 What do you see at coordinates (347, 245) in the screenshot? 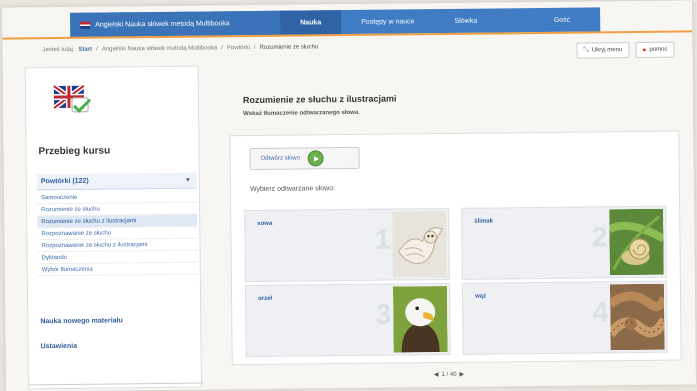
I see `answer-card-sowa: sowa 1` at bounding box center [347, 245].